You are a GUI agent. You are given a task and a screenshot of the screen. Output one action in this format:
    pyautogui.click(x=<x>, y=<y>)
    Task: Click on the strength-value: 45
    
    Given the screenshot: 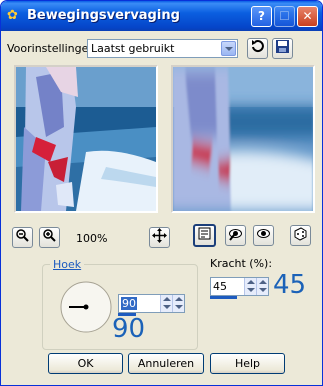 What is the action you would take?
    pyautogui.click(x=220, y=286)
    